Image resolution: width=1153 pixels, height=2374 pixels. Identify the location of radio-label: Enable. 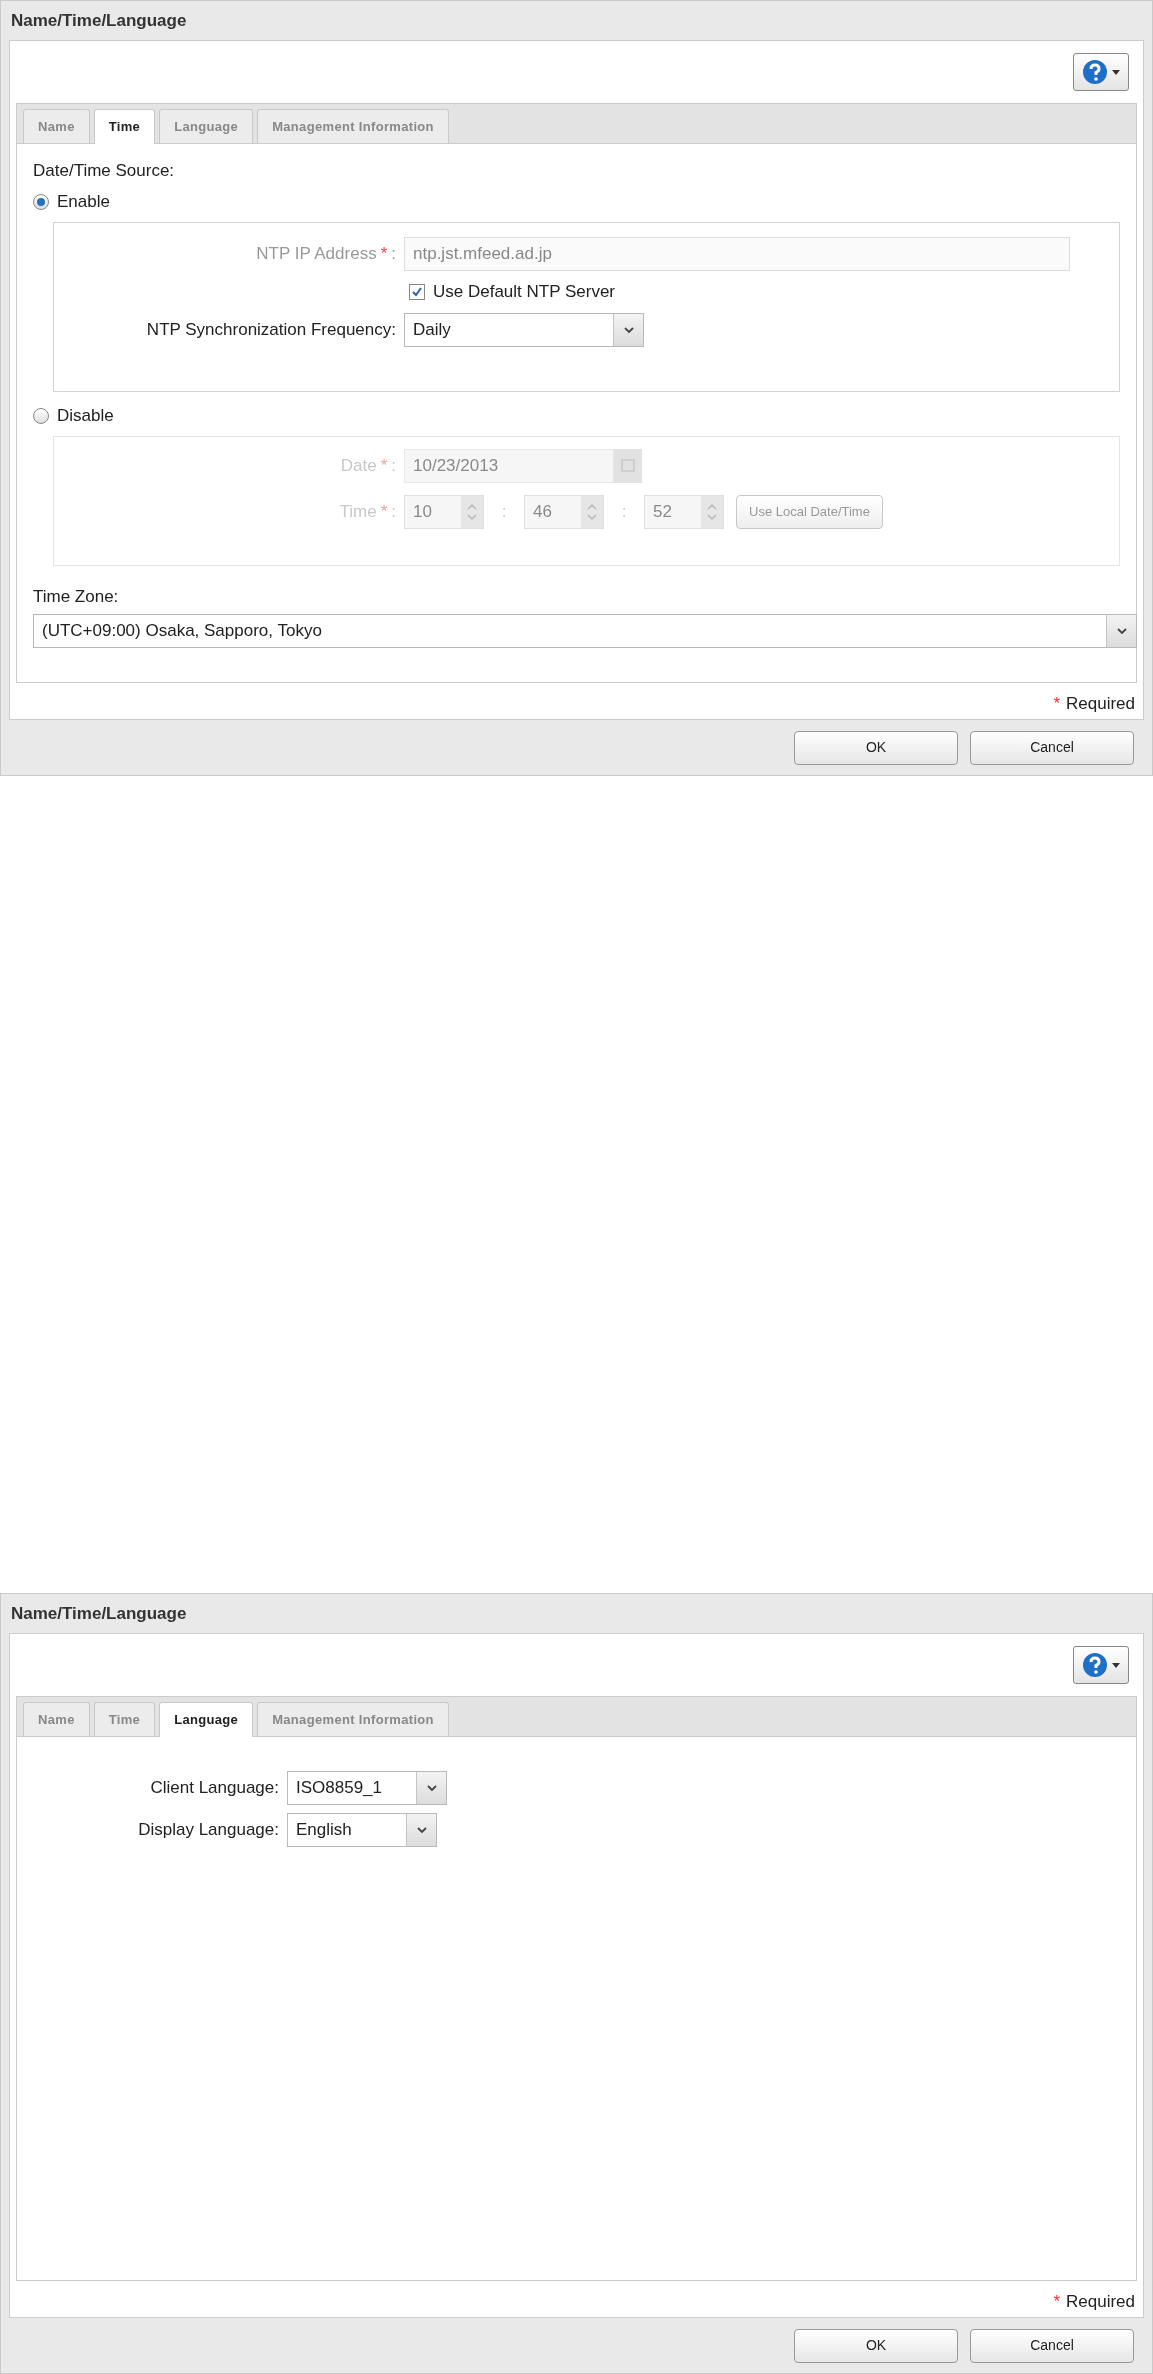
(83, 202).